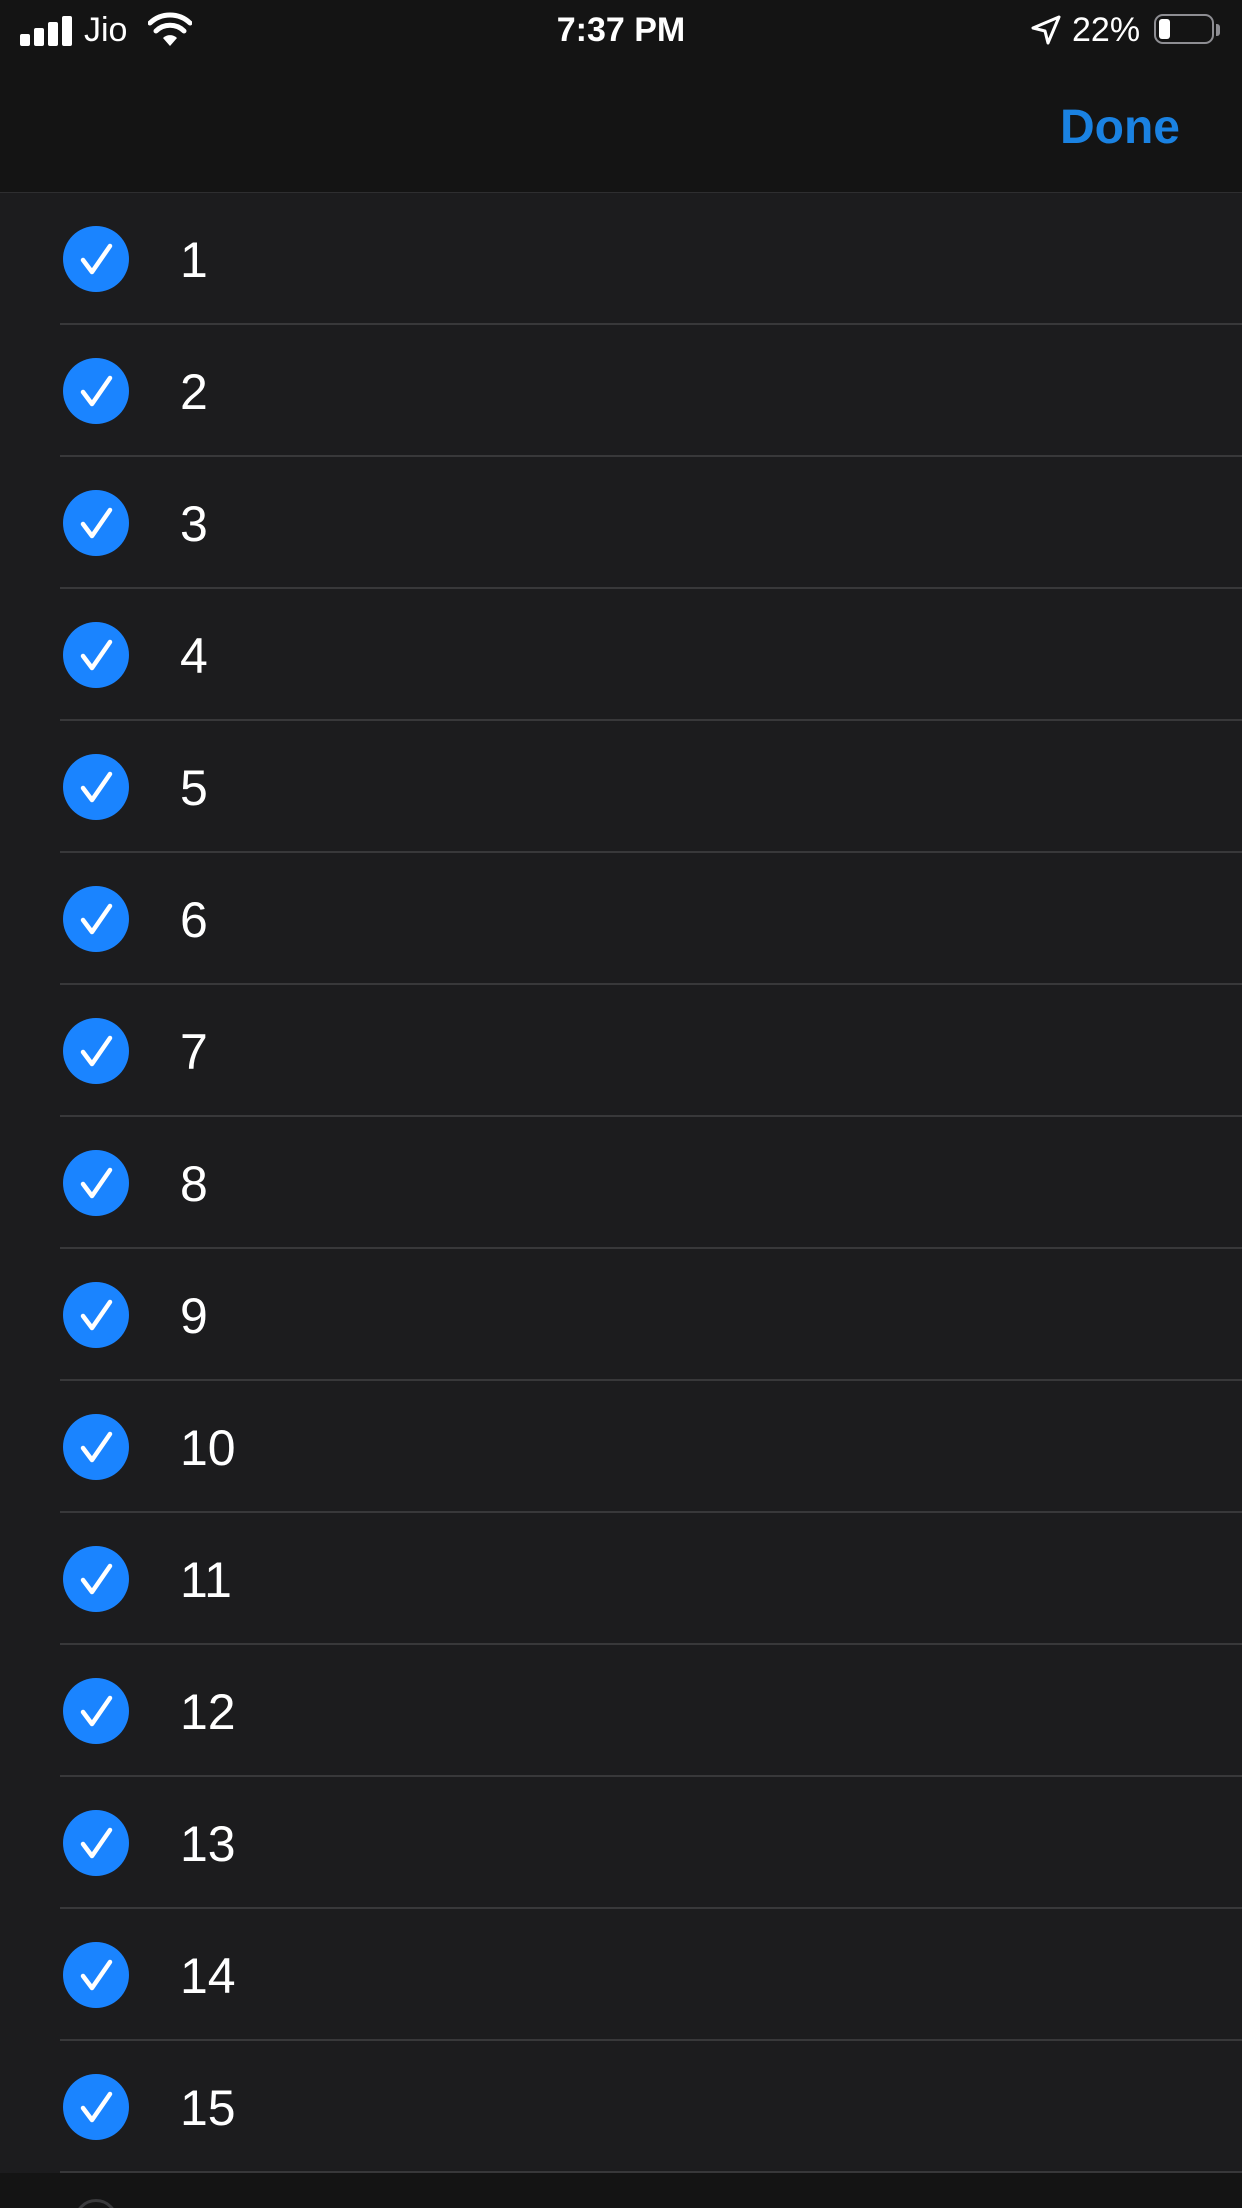  I want to click on done-button: Done, so click(1120, 128).